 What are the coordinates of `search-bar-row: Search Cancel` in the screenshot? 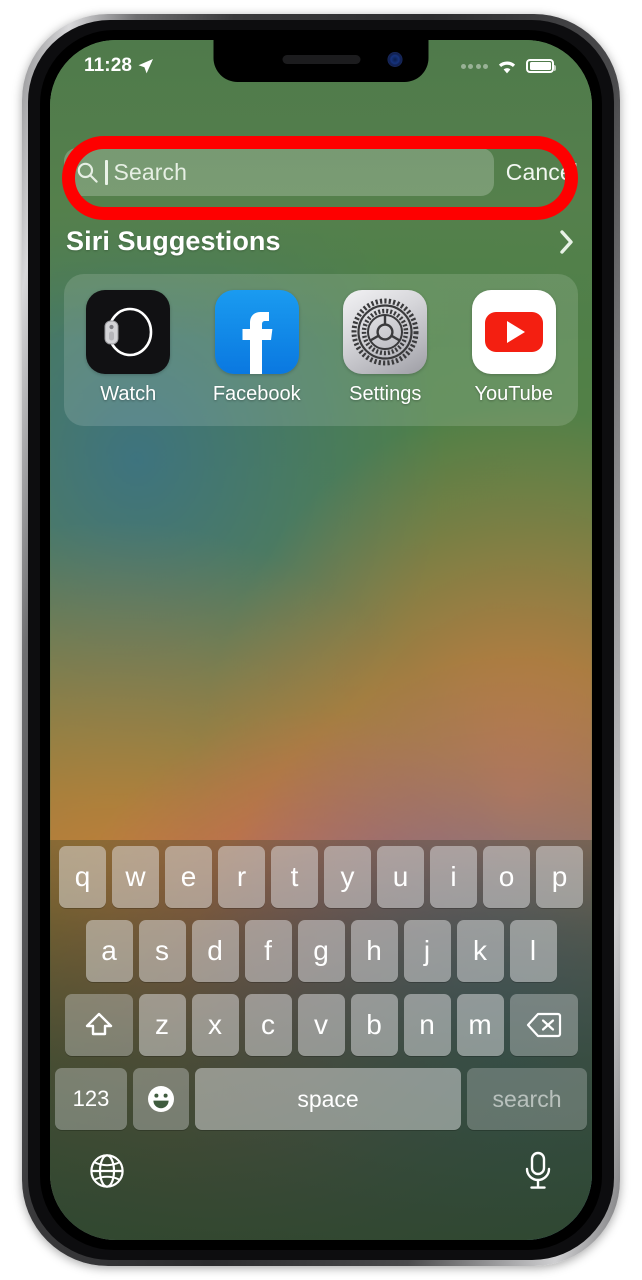 It's located at (321, 172).